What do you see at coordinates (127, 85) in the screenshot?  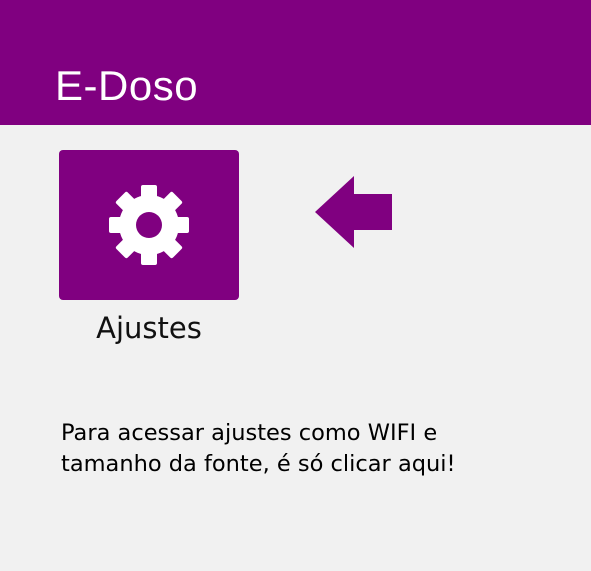 I see `app-title: E-Doso` at bounding box center [127, 85].